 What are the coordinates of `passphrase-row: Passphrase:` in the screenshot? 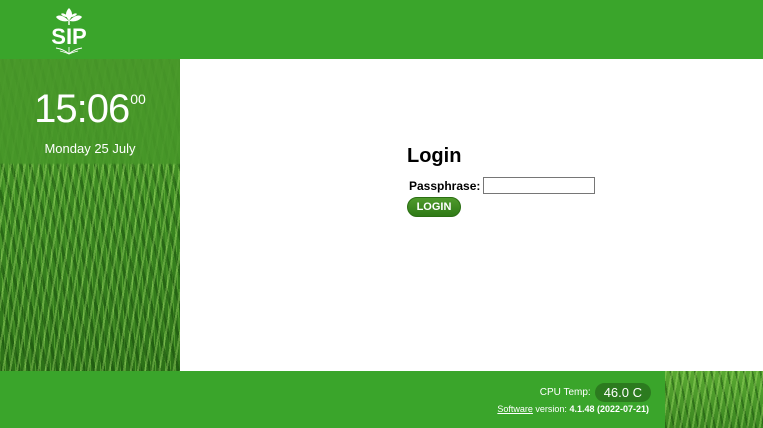 It's located at (502, 185).